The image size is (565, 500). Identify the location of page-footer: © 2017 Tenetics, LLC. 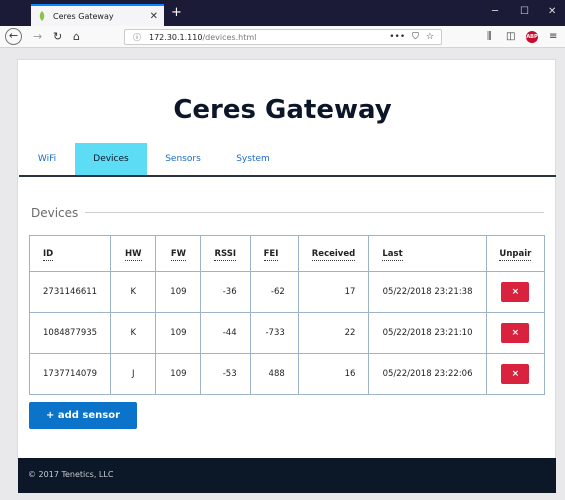
(287, 475).